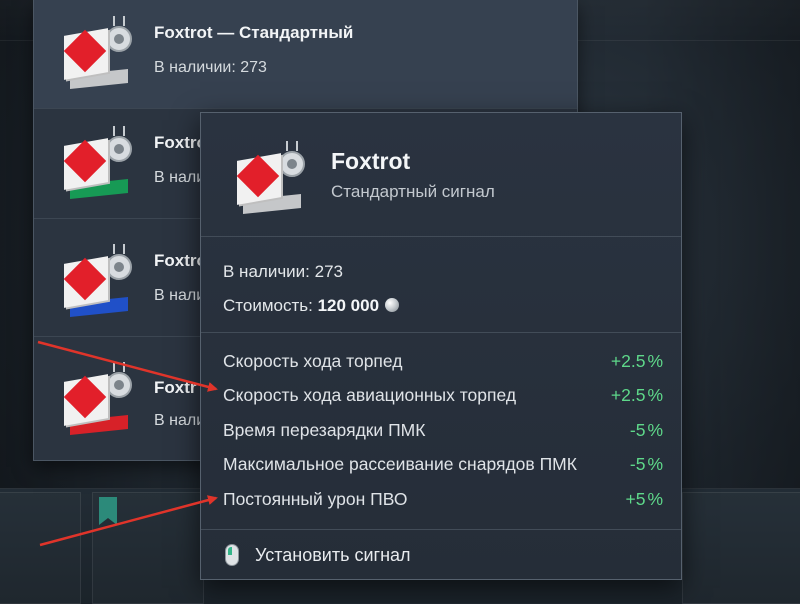 This screenshot has height=604, width=800. I want to click on annotation-arrows, so click(127, 443).